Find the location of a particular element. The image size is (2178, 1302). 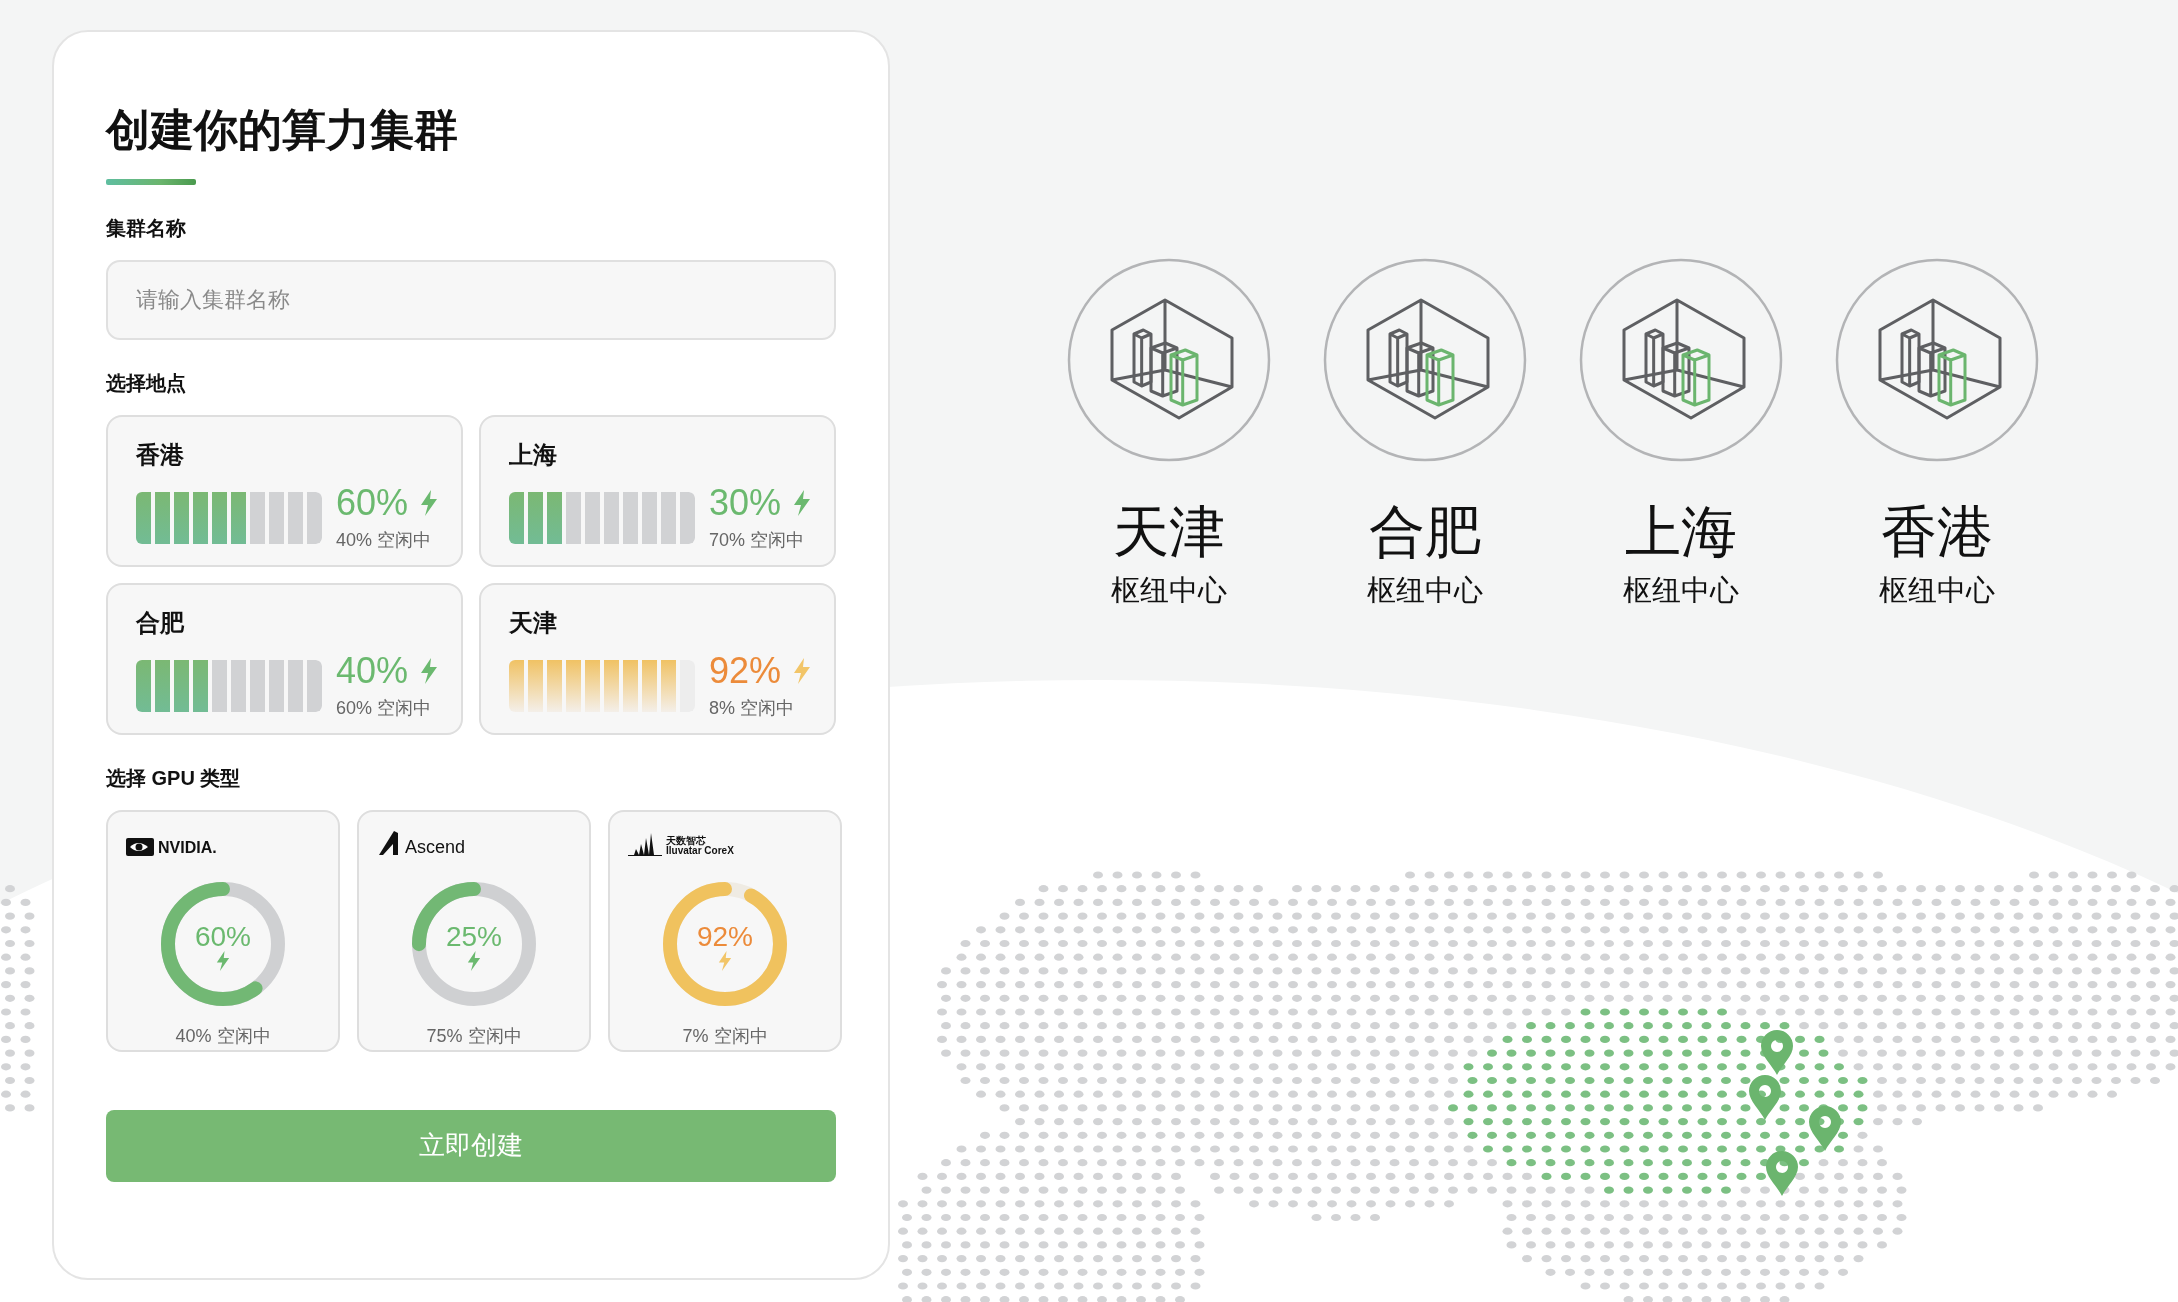

gpu-card: Ascend 25% 75% 空闲中 is located at coordinates (474, 930).